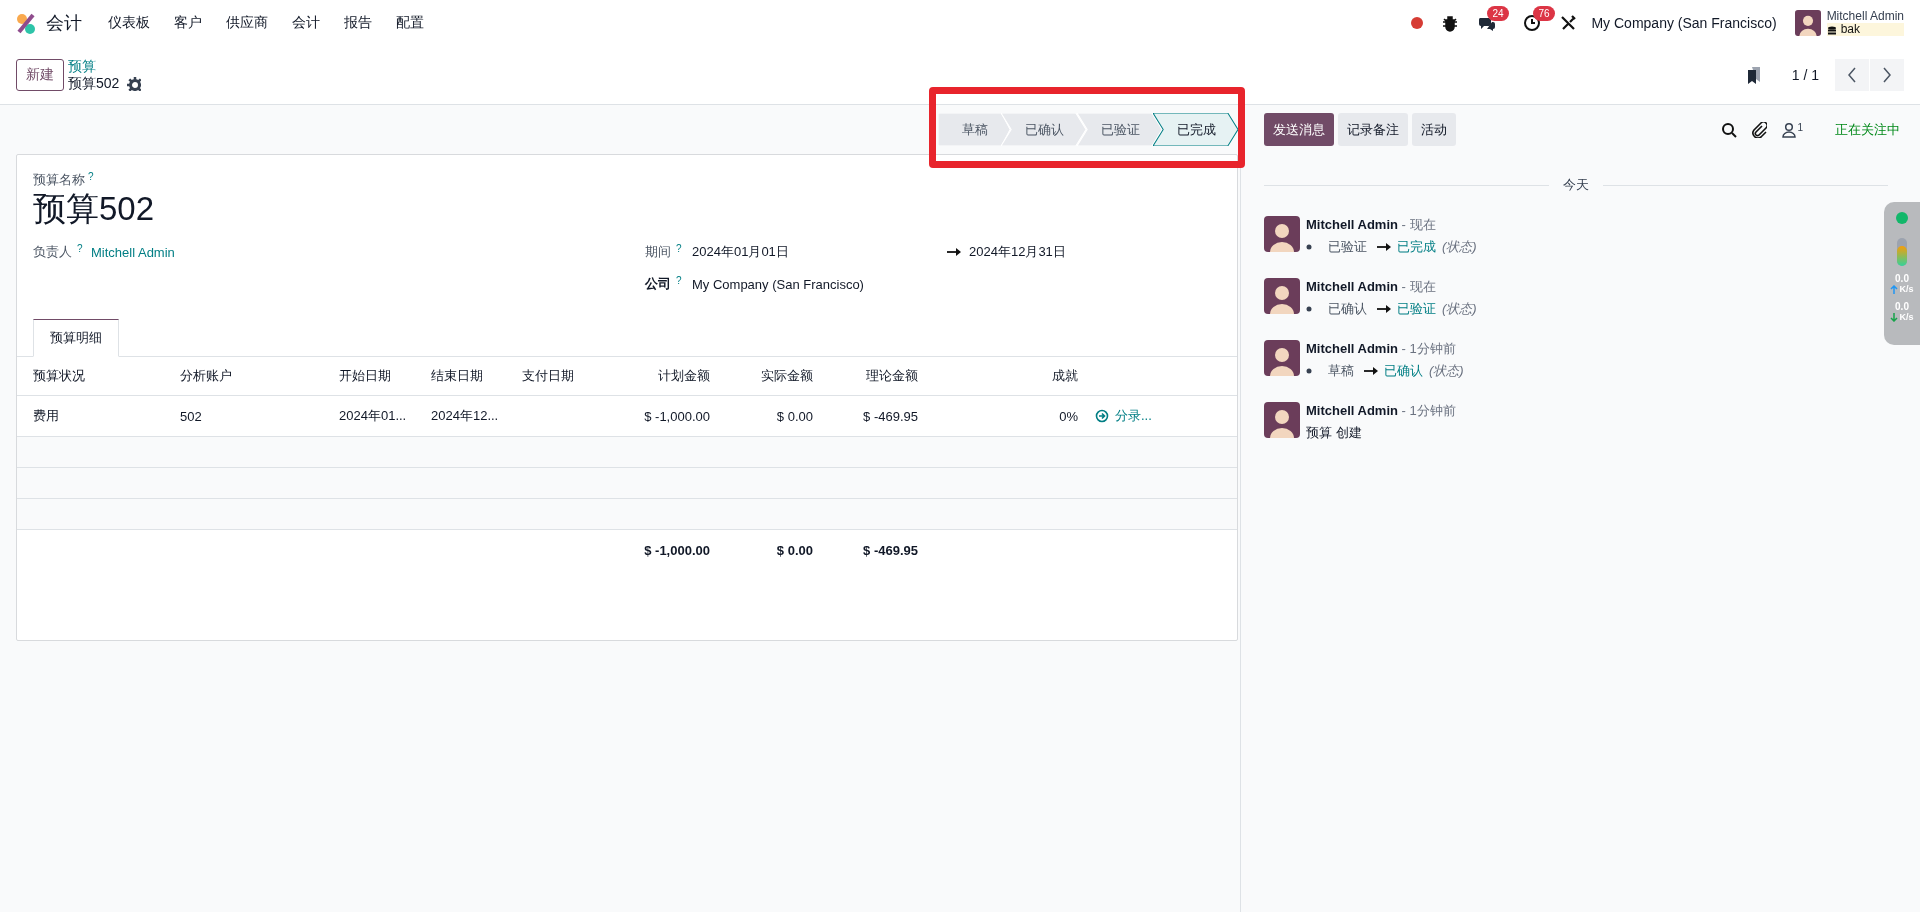  Describe the element at coordinates (1434, 129) in the screenshot. I see `chatter-button: 活动` at that location.